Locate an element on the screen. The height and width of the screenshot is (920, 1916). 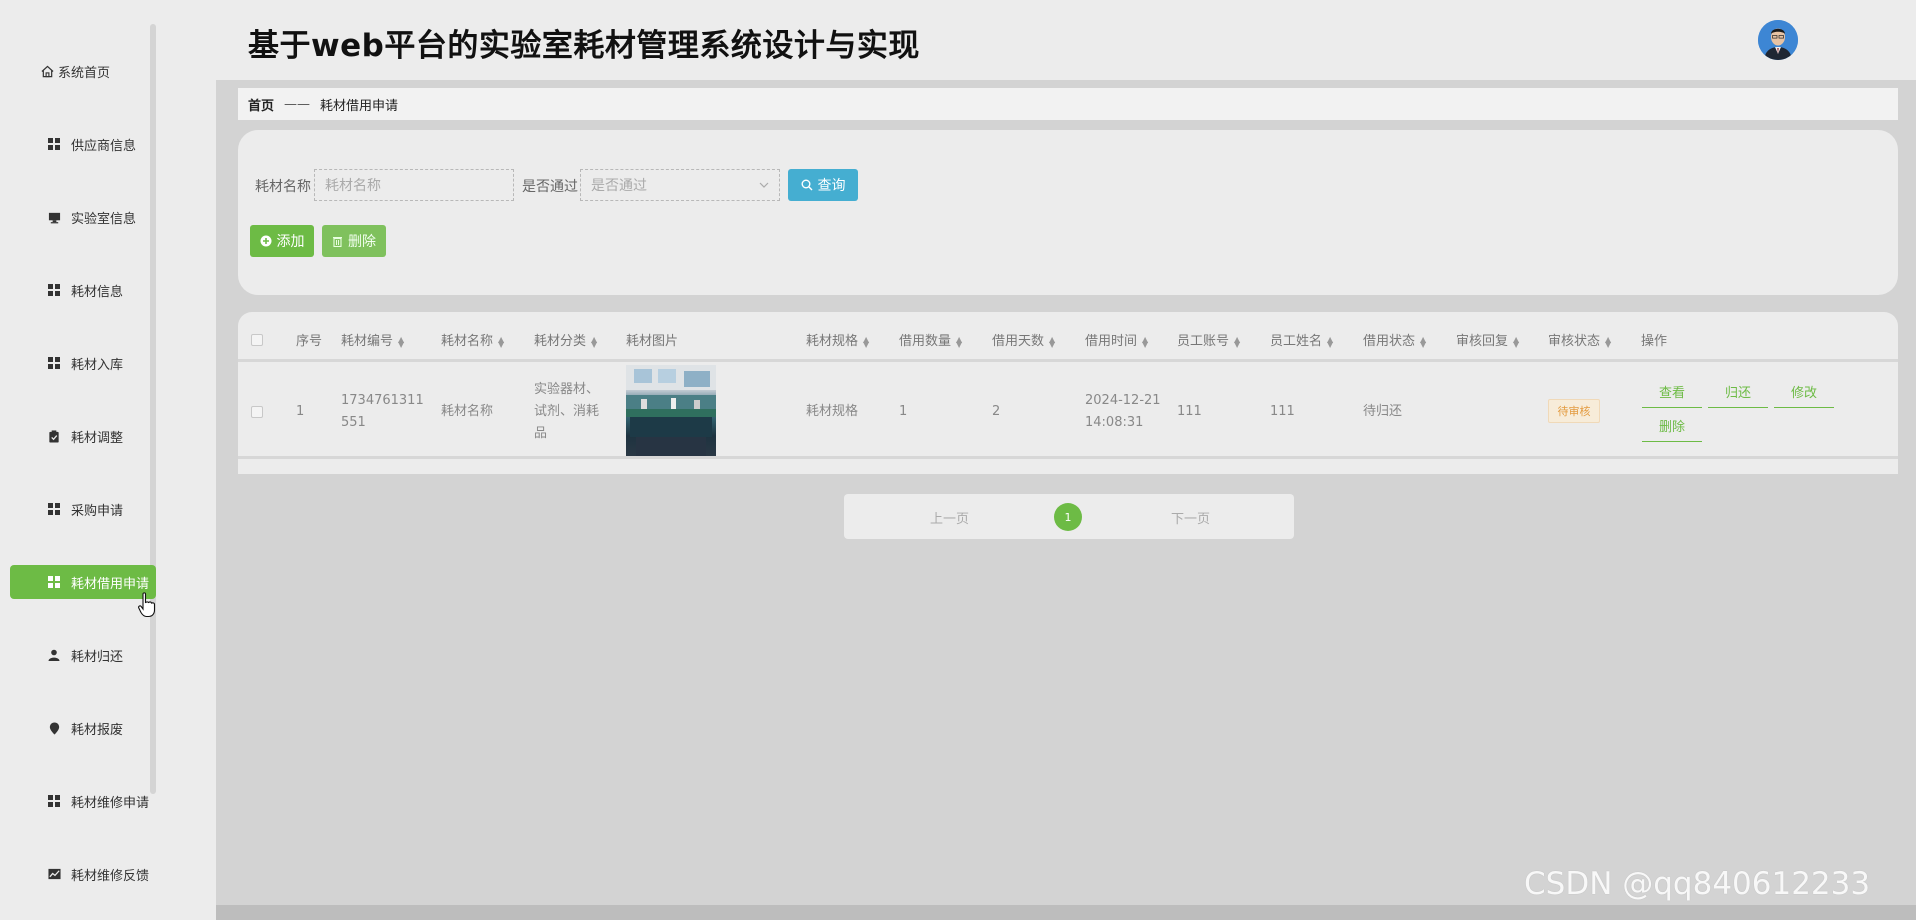
sidebar-item-purchase: 采购申请 is located at coordinates (83, 509).